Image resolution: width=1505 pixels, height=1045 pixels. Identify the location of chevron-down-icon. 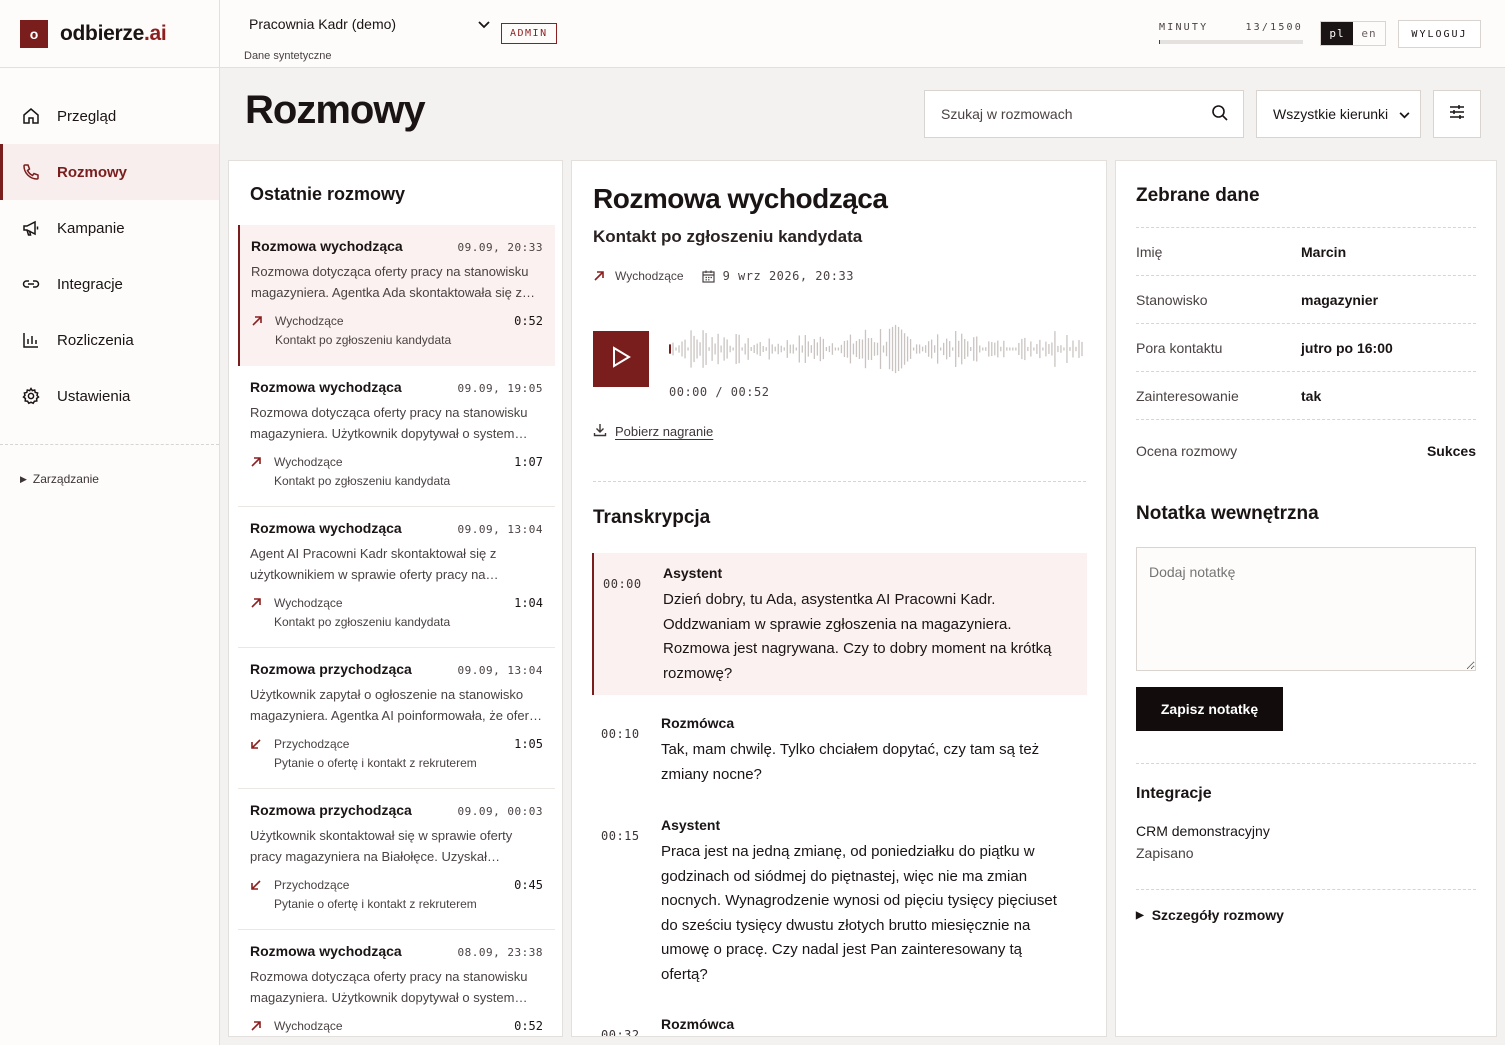
(484, 24).